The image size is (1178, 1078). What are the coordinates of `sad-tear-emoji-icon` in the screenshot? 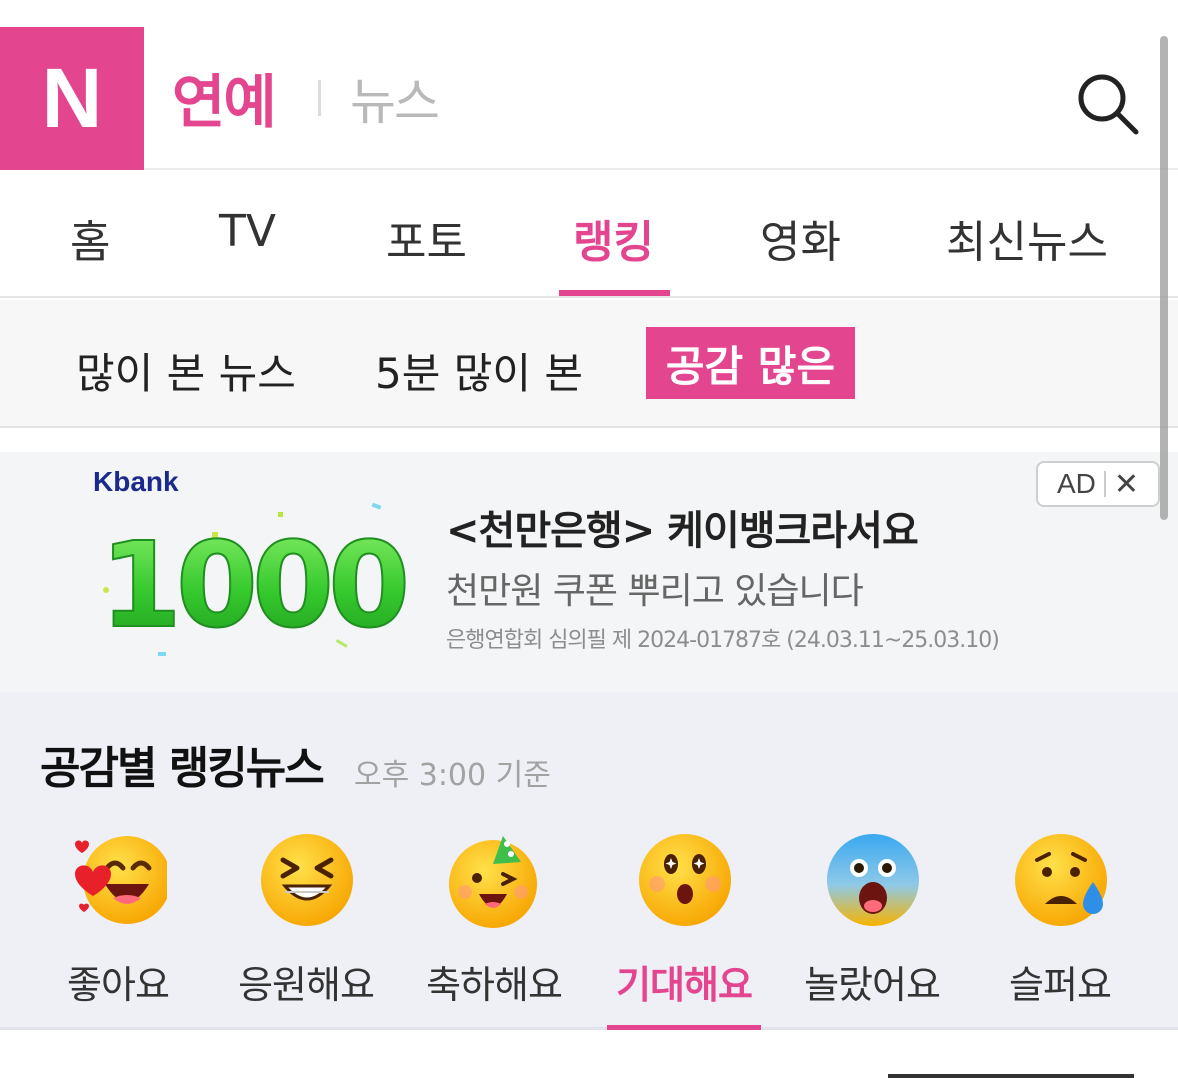 It's located at (1061, 880).